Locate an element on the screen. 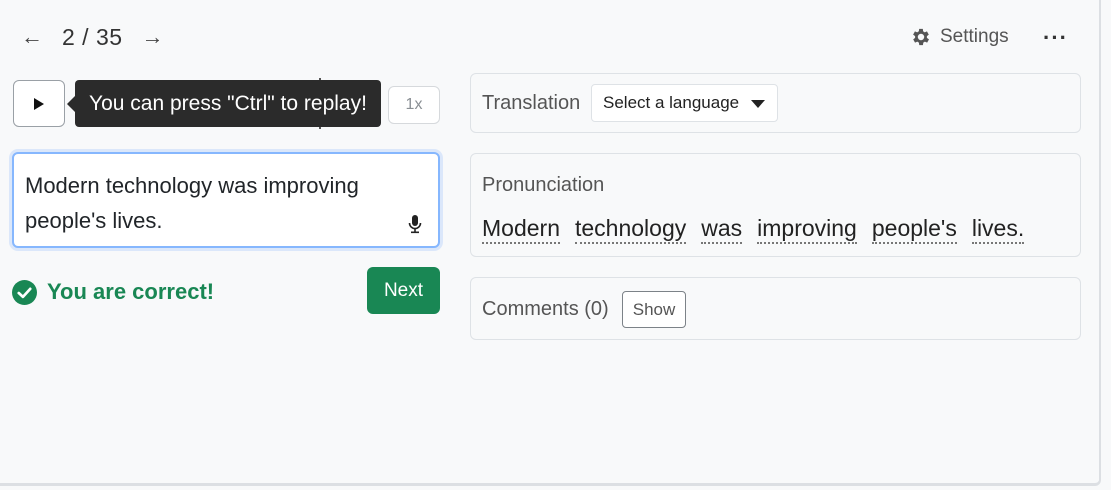  play-icon is located at coordinates (39, 103).